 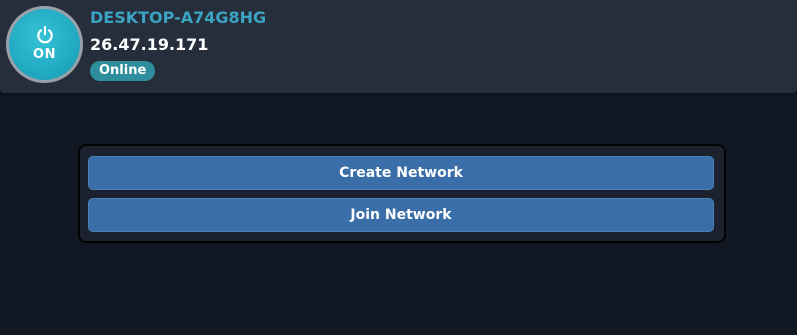 I want to click on status-badge: Online, so click(x=123, y=71).